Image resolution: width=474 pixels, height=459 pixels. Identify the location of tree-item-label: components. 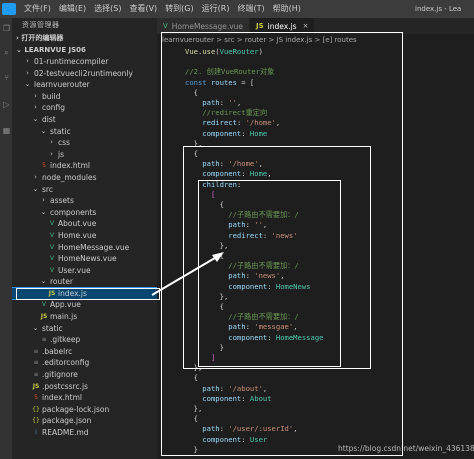
(73, 212).